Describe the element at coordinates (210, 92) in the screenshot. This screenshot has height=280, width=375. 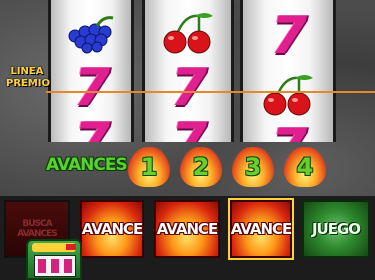
I see `payline` at that location.